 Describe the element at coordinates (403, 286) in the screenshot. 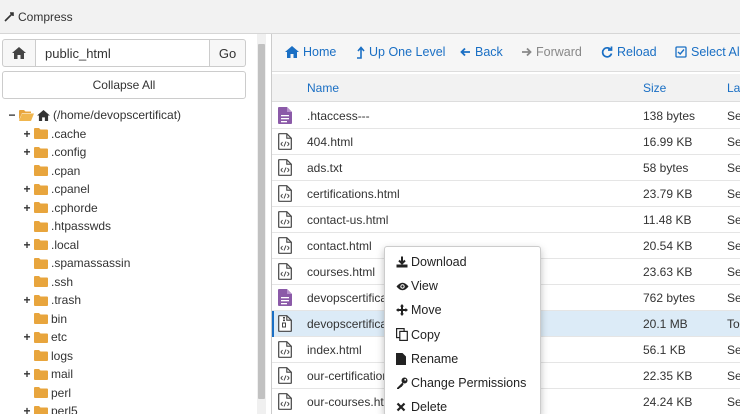

I see `eye-icon` at that location.